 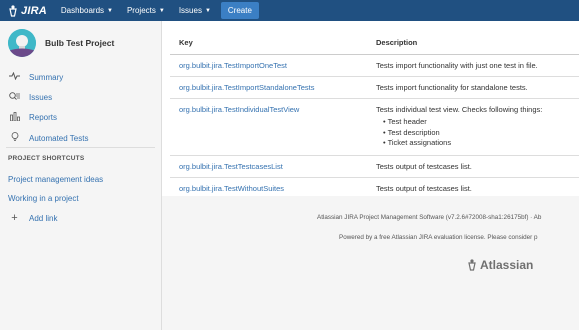 I want to click on description-bullet: Test description, so click(x=481, y=133).